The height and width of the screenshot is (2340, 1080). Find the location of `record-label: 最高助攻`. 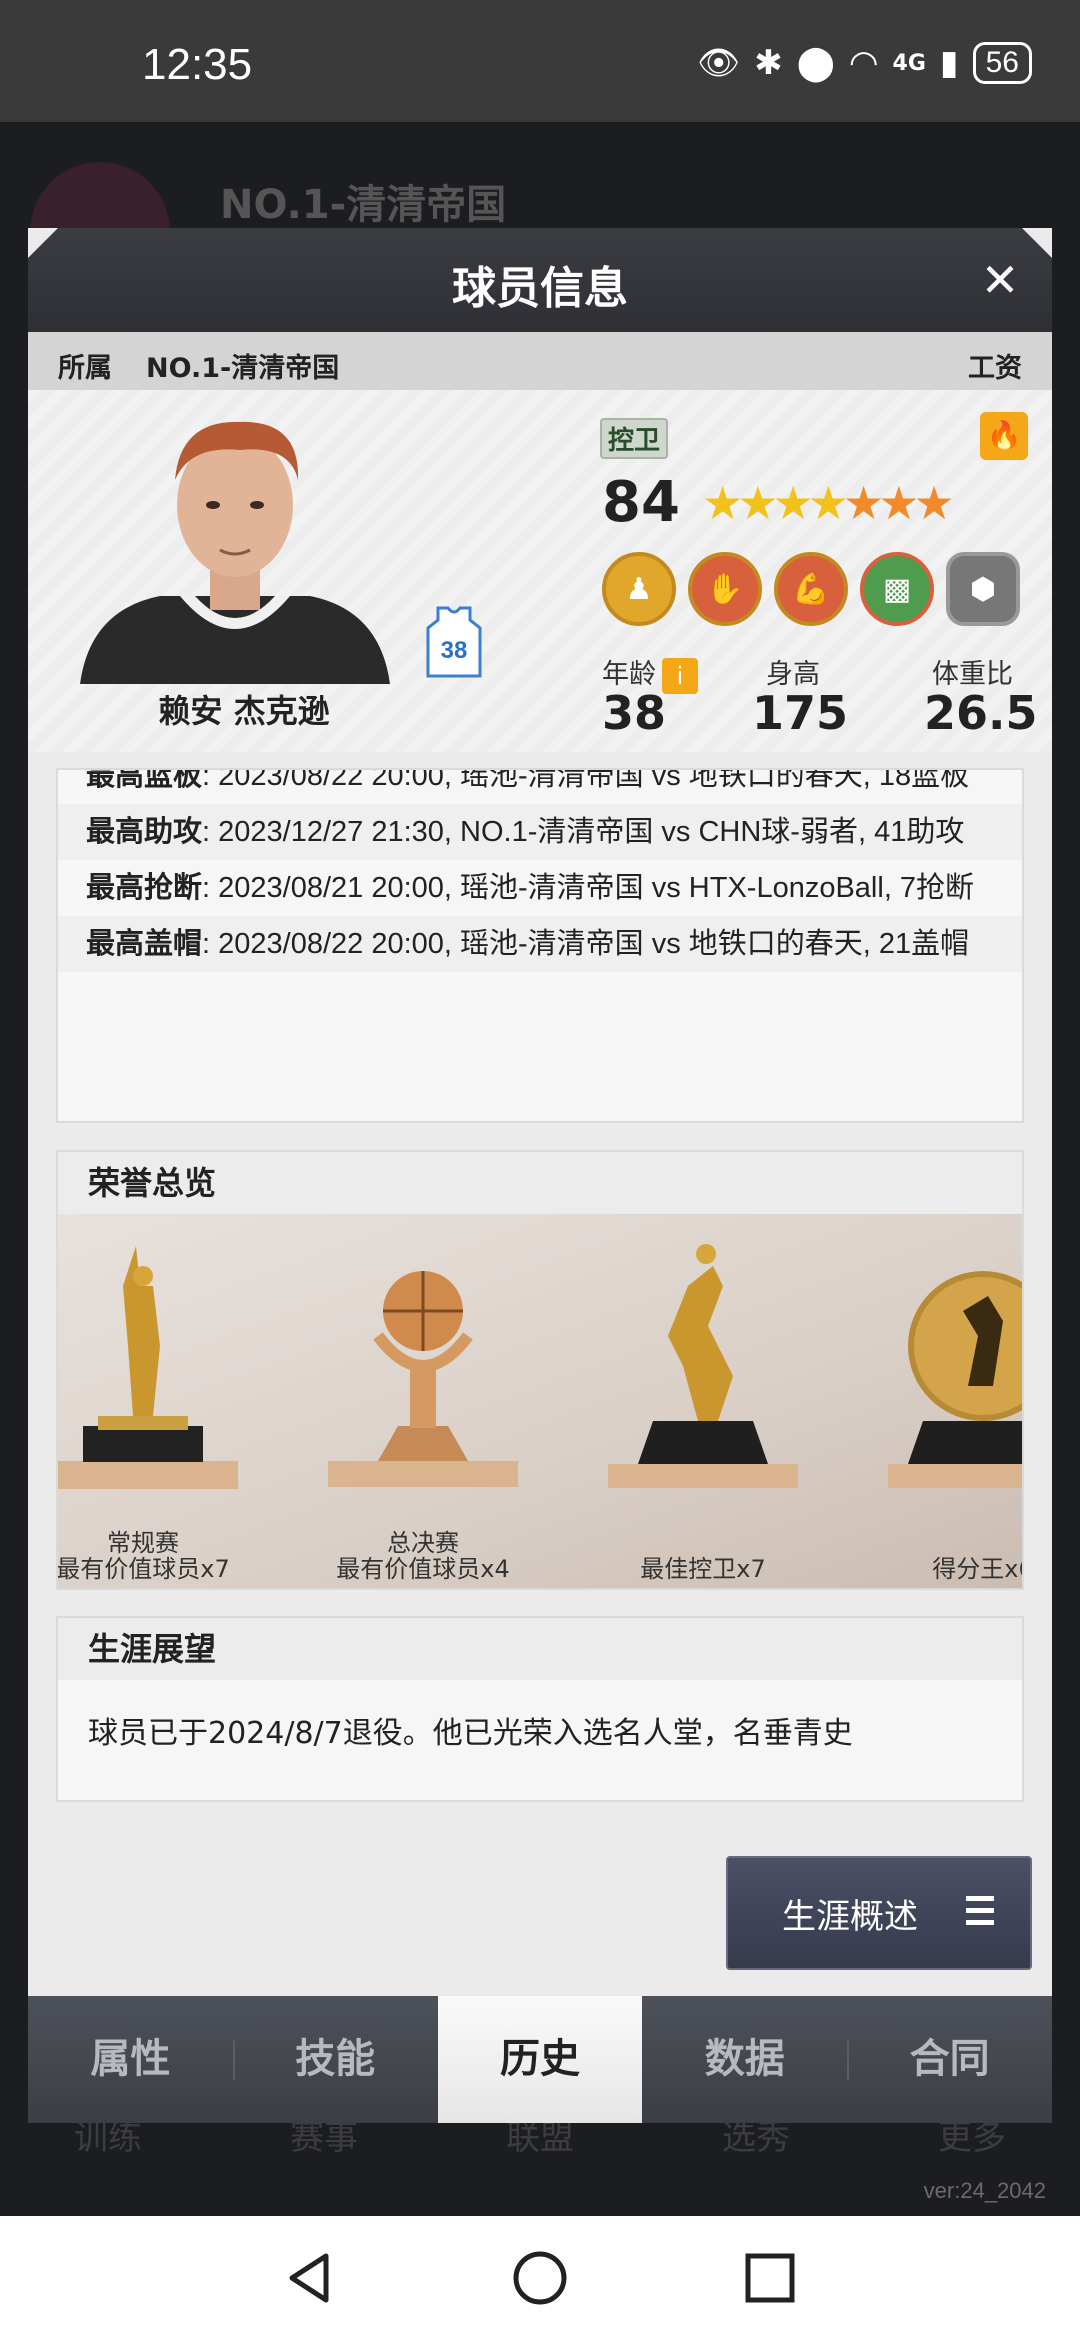

record-label: 最高助攻 is located at coordinates (144, 832).